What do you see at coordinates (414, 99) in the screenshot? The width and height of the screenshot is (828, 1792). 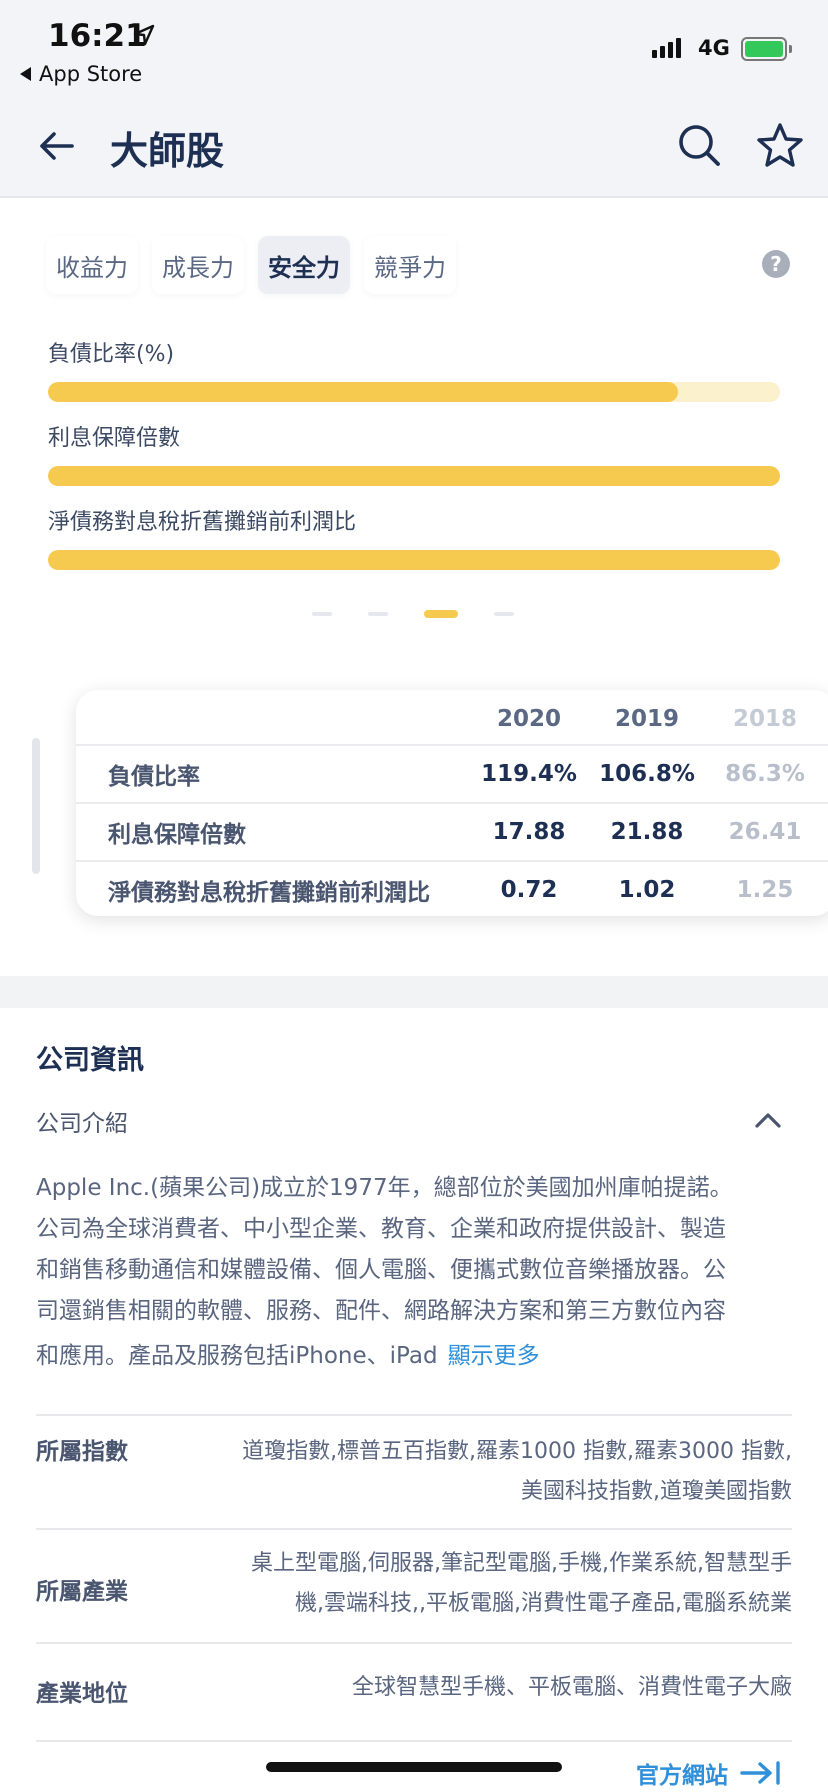 I see `app-header: 16:21 App Store 4G 大師股` at bounding box center [414, 99].